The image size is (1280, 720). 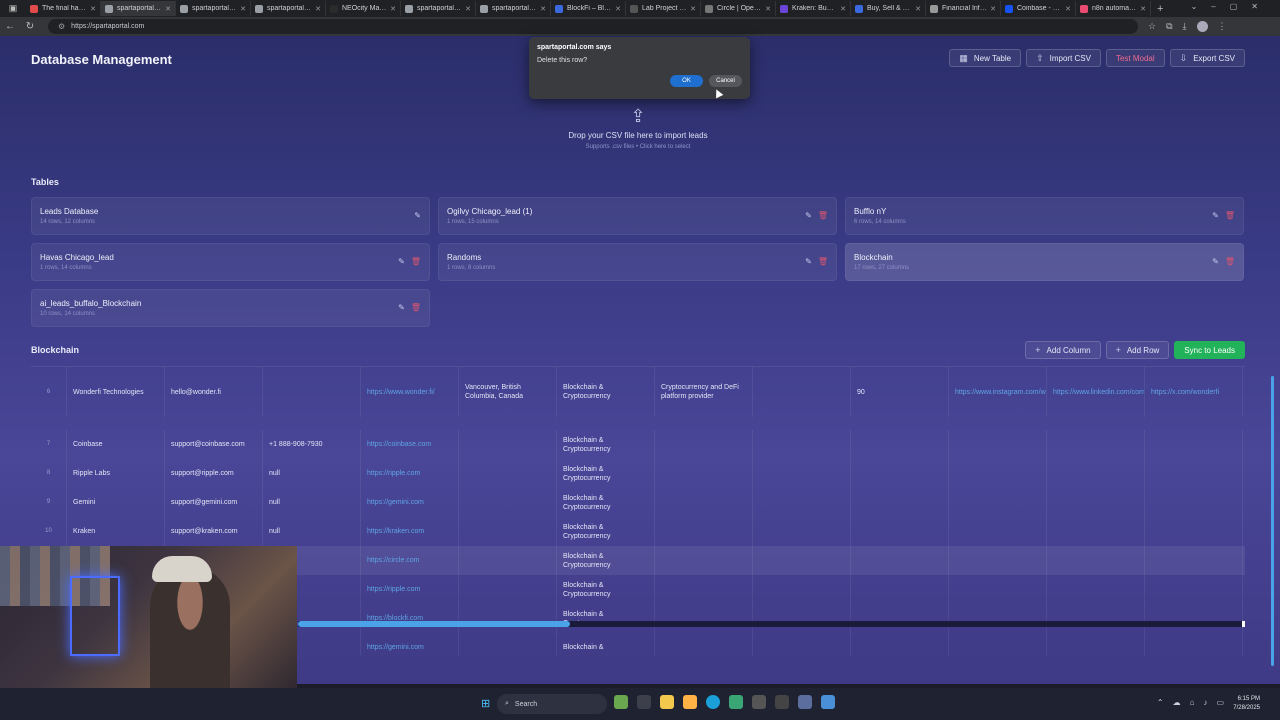 What do you see at coordinates (667, 702) in the screenshot?
I see `file-explorer-icon` at bounding box center [667, 702].